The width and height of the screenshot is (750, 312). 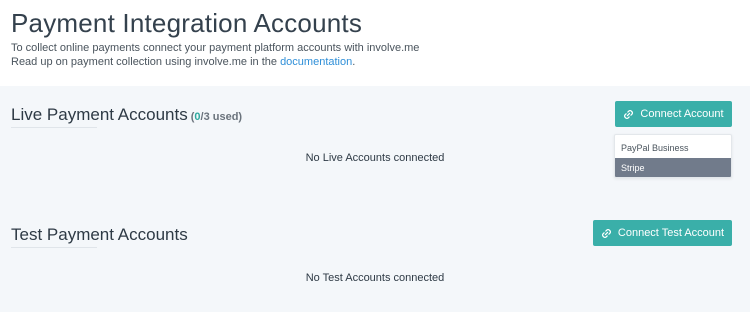 I want to click on test-title-underline, so click(x=54, y=247).